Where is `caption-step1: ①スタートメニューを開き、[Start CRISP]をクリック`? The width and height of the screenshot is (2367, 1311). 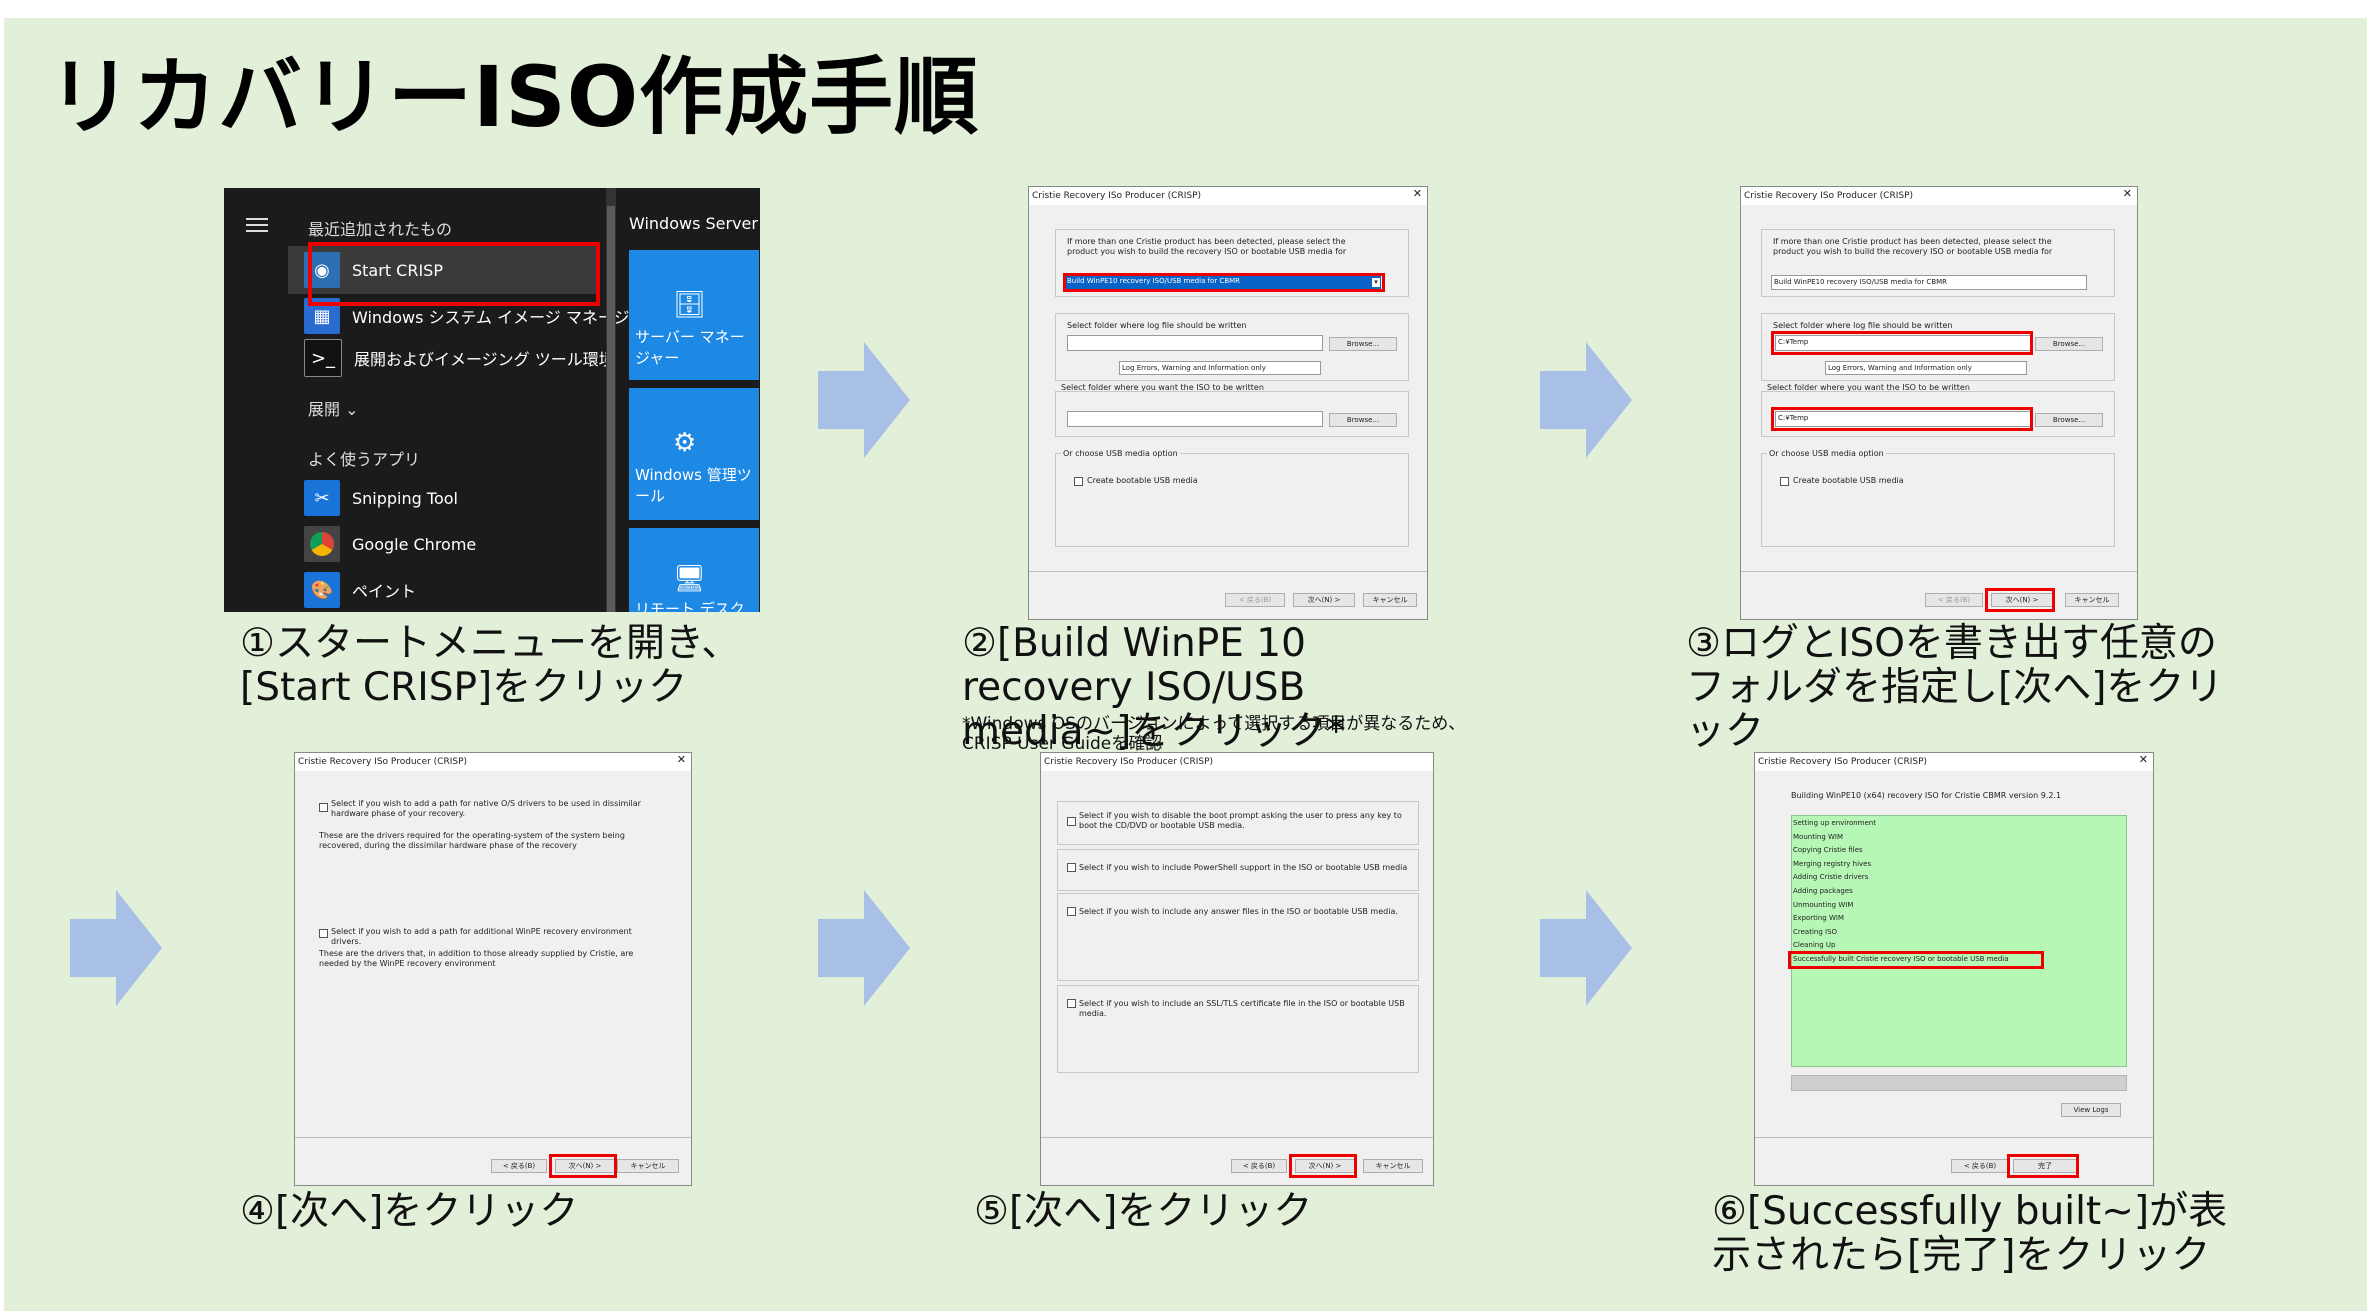 caption-step1: ①スタートメニューを開き、[Start CRISP]をクリック is located at coordinates (490, 665).